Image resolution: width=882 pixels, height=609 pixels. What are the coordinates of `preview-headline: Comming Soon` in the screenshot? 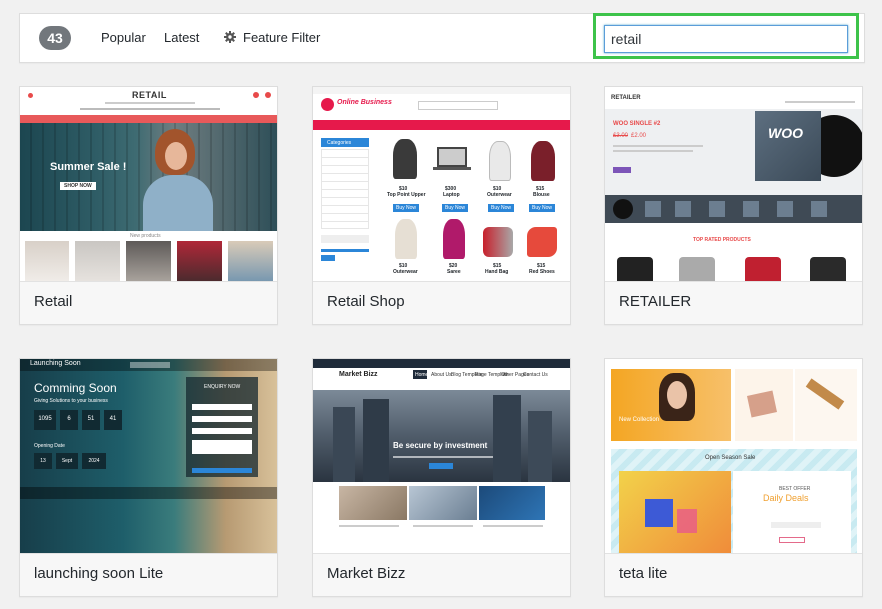 It's located at (75, 388).